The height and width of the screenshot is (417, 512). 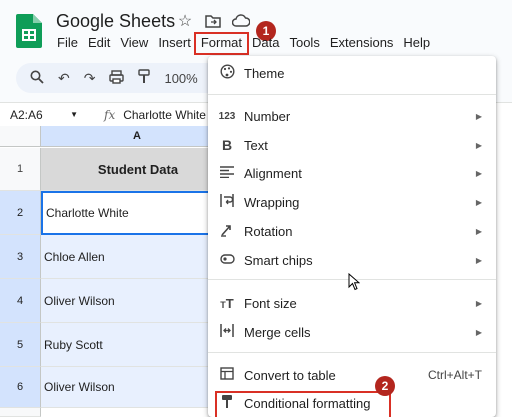 What do you see at coordinates (227, 303) in the screenshot?
I see `font-size-icon: TT` at bounding box center [227, 303].